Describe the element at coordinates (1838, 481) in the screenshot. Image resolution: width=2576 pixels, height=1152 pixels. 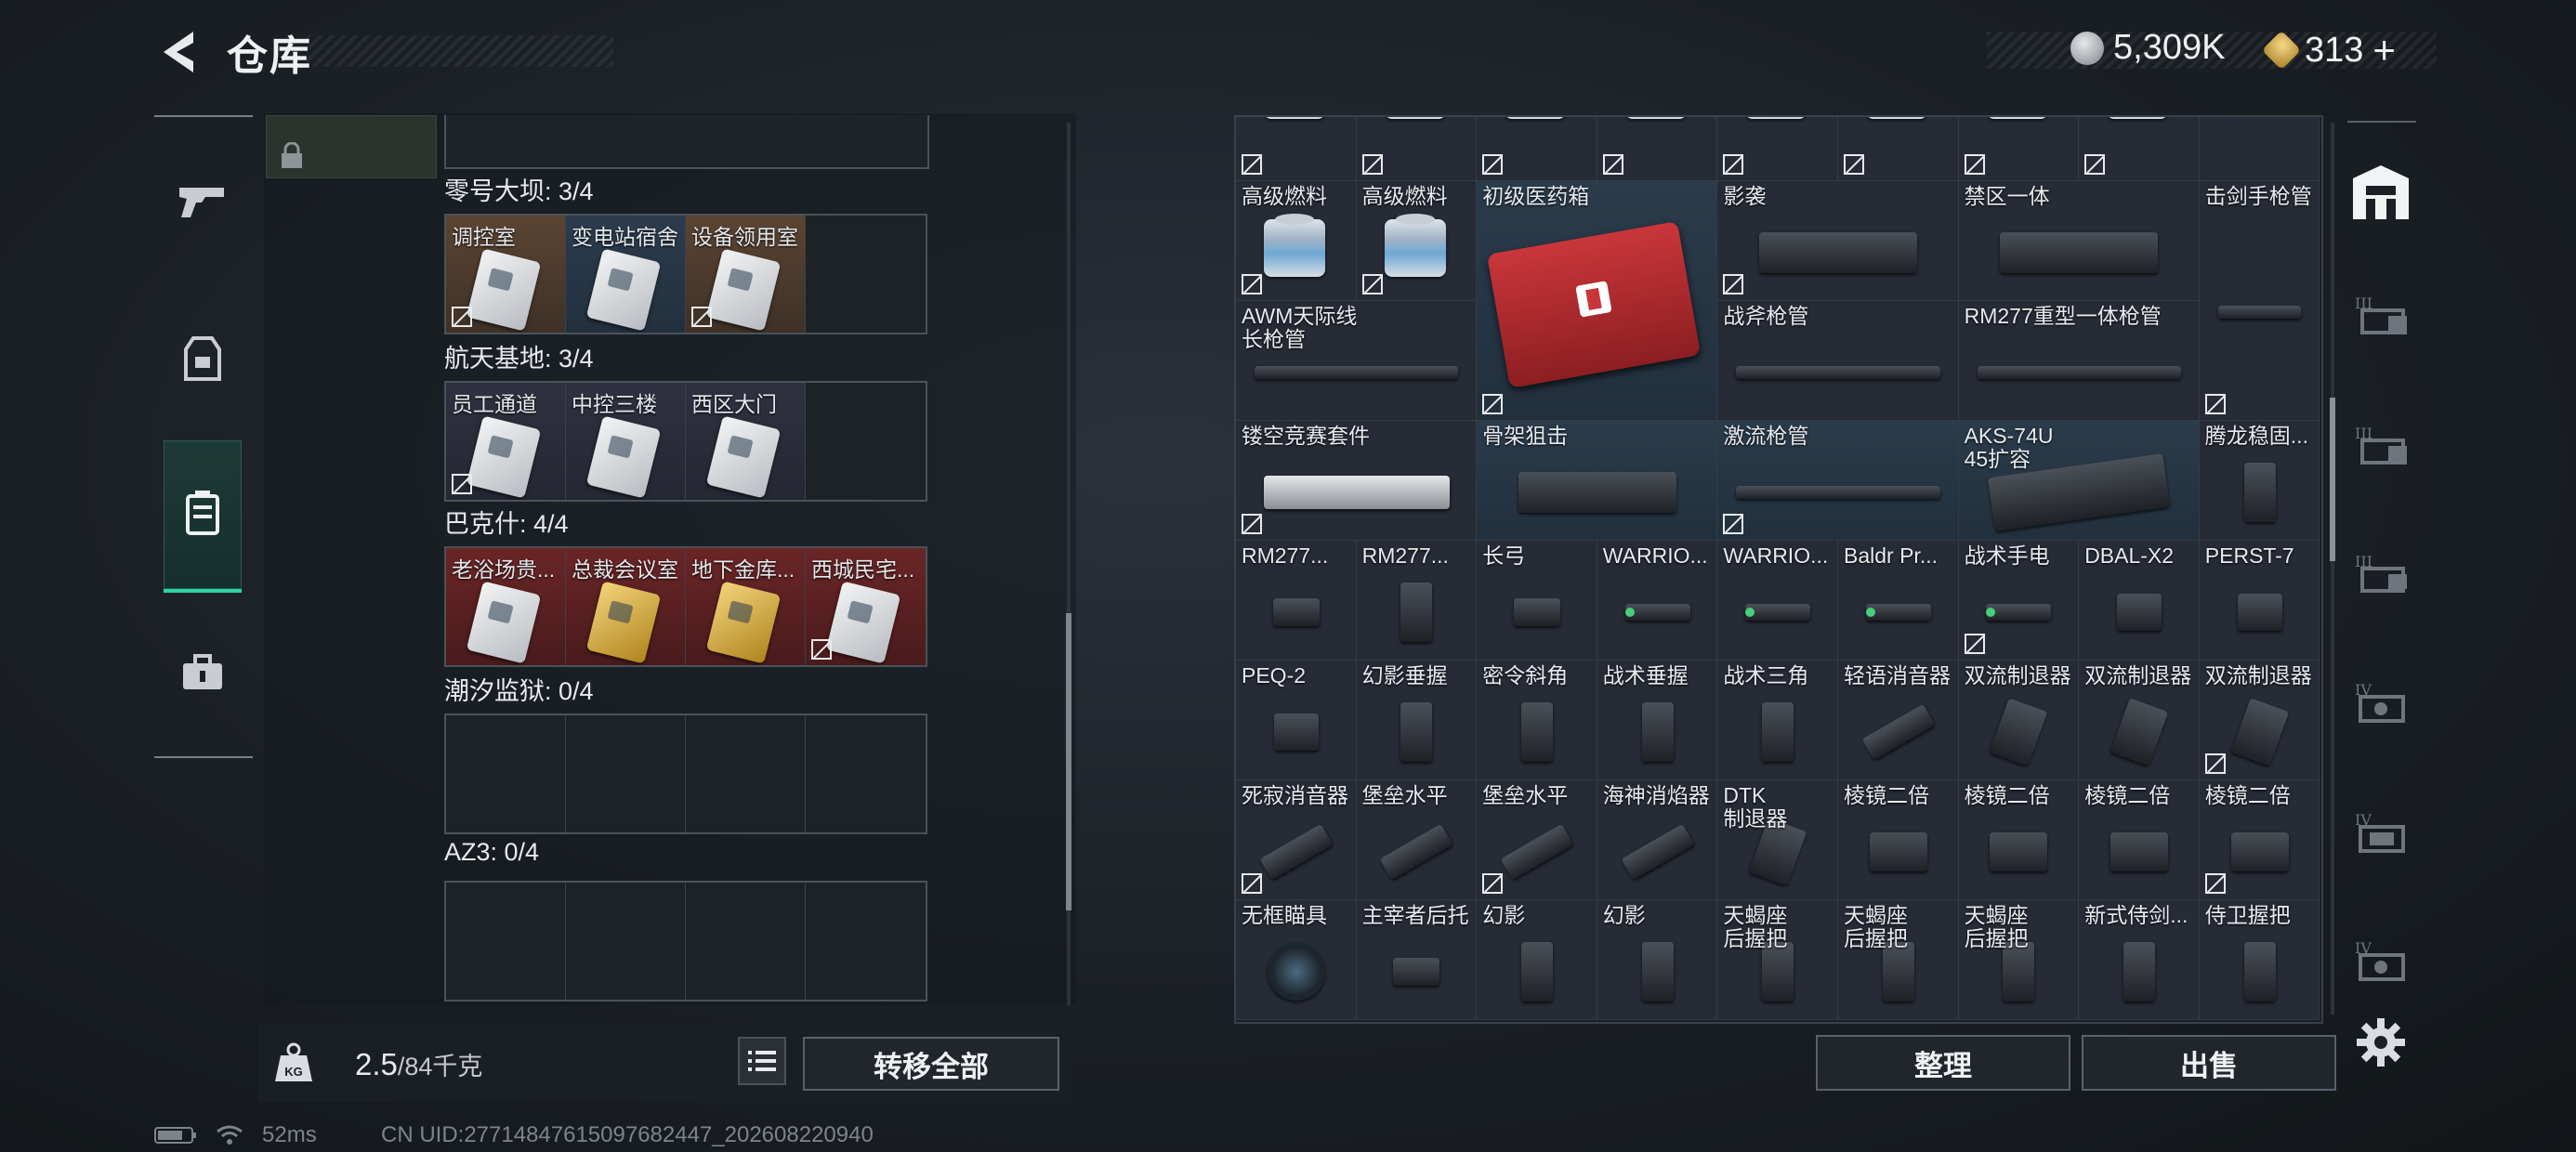
I see `stash-item: 激流枪管` at that location.